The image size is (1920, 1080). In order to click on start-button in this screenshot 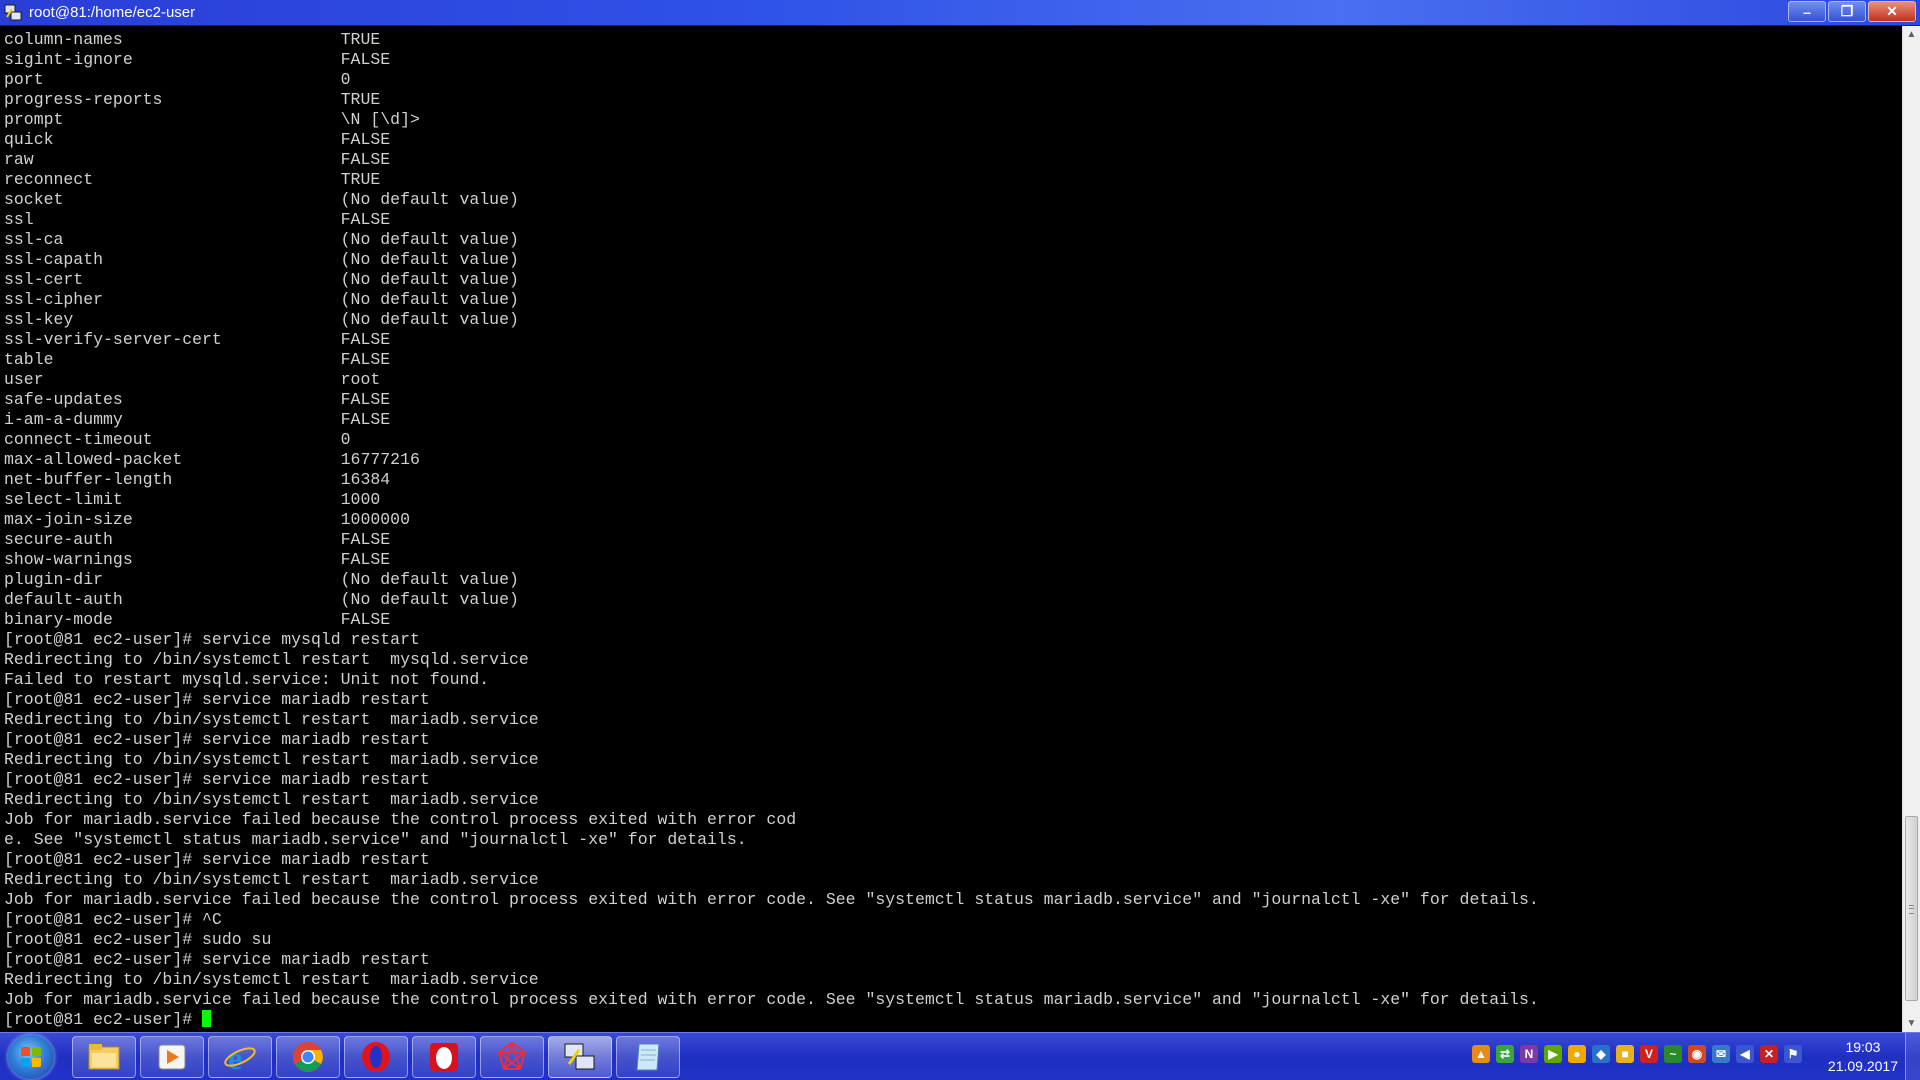, I will do `click(31, 1057)`.